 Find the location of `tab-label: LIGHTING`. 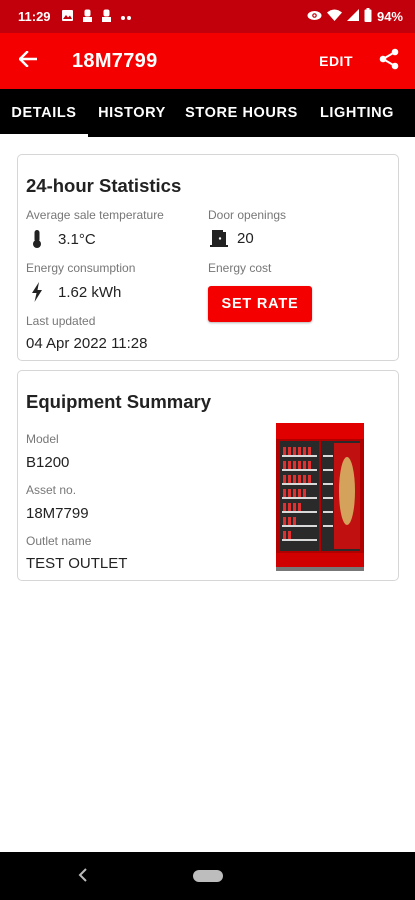

tab-label: LIGHTING is located at coordinates (357, 113).